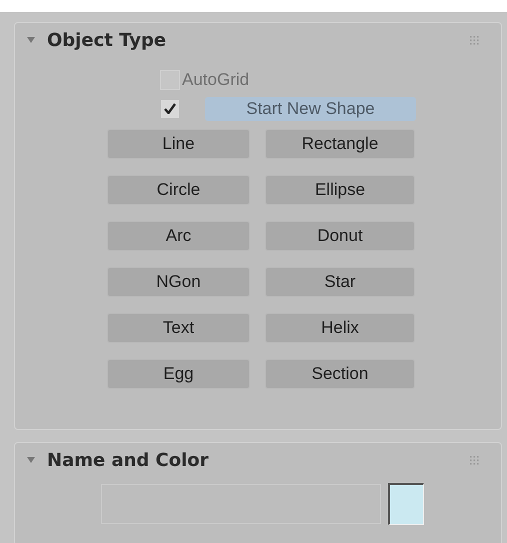 This screenshot has width=507, height=543. I want to click on autogrid-label: AutoGrid, so click(216, 80).